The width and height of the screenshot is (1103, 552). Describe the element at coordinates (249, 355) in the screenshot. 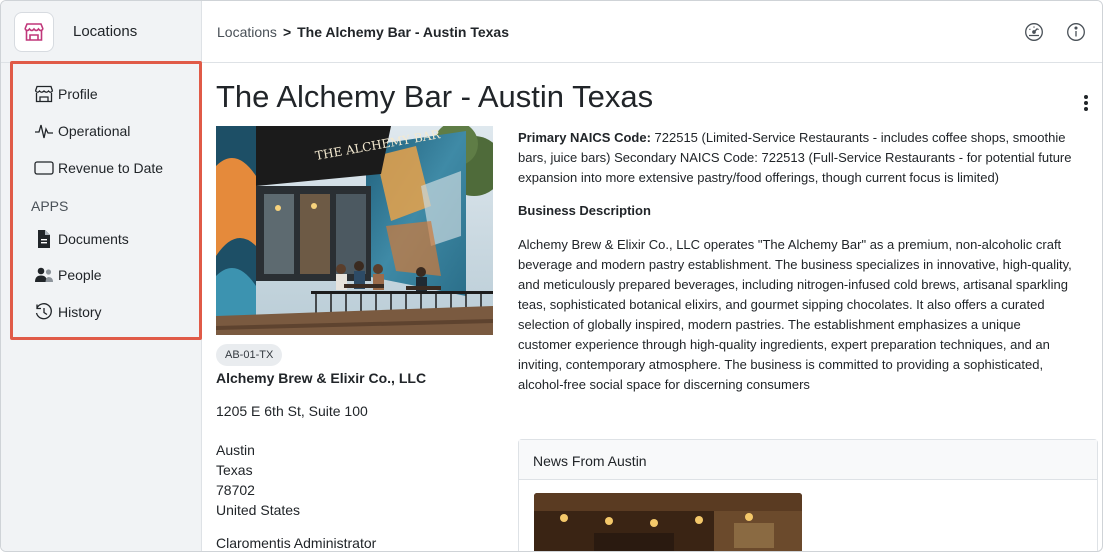

I see `location-code-badge: AB-01-TX` at that location.